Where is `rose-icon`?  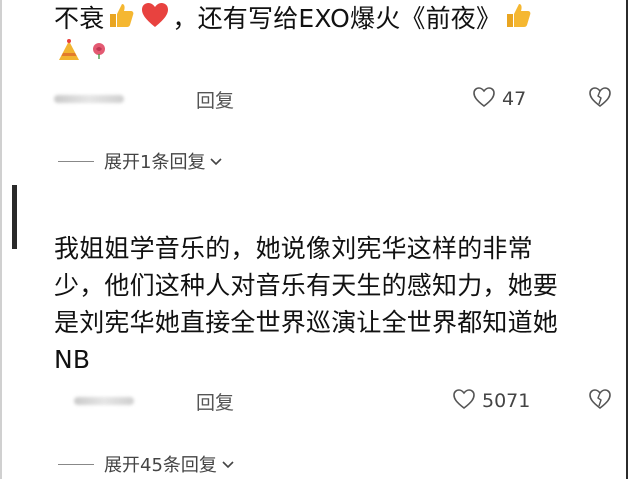 rose-icon is located at coordinates (99, 52).